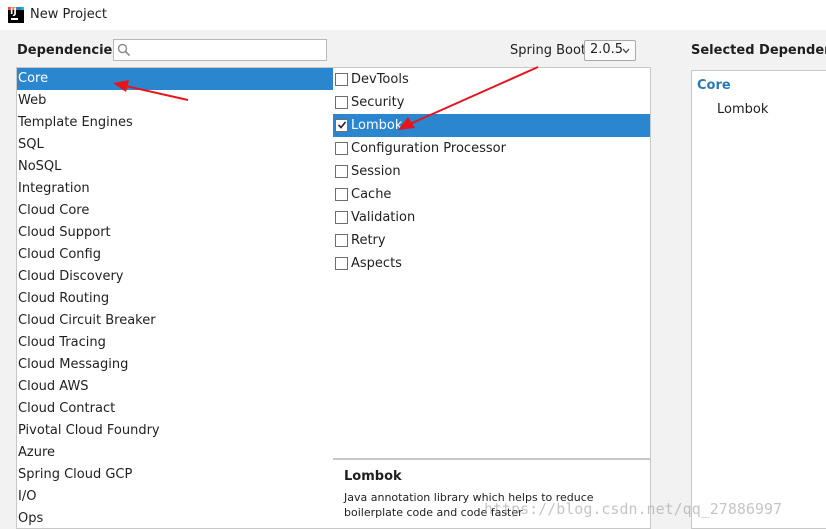 The image size is (826, 529). I want to click on category-item-cloud-config: Cloud Config, so click(175, 255).